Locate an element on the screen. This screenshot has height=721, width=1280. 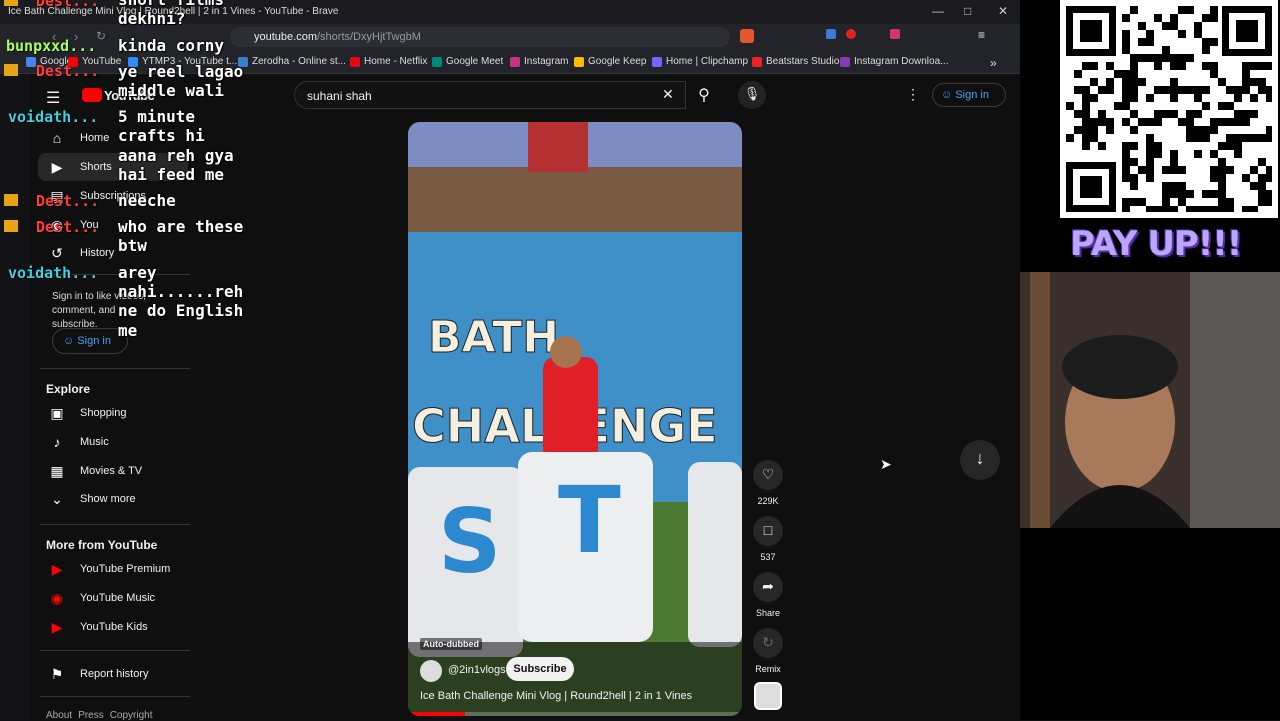
share-arrow-icon: ➦ is located at coordinates (768, 586).